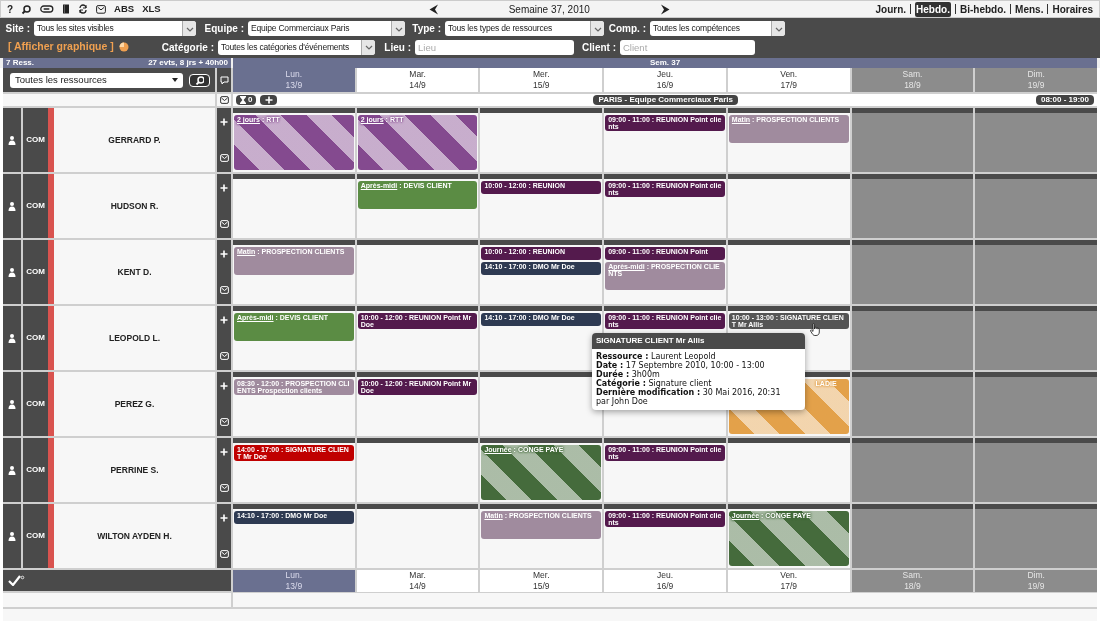 The height and width of the screenshot is (621, 1100). I want to click on filter-label: Lieu :, so click(397, 47).